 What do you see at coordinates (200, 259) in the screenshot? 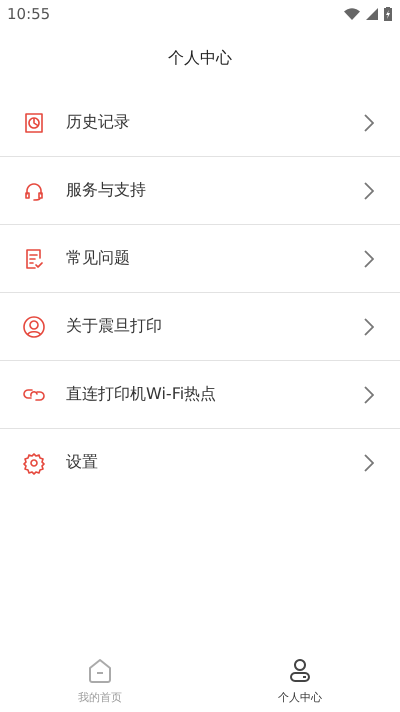
I see `menu-item: 常见问题` at bounding box center [200, 259].